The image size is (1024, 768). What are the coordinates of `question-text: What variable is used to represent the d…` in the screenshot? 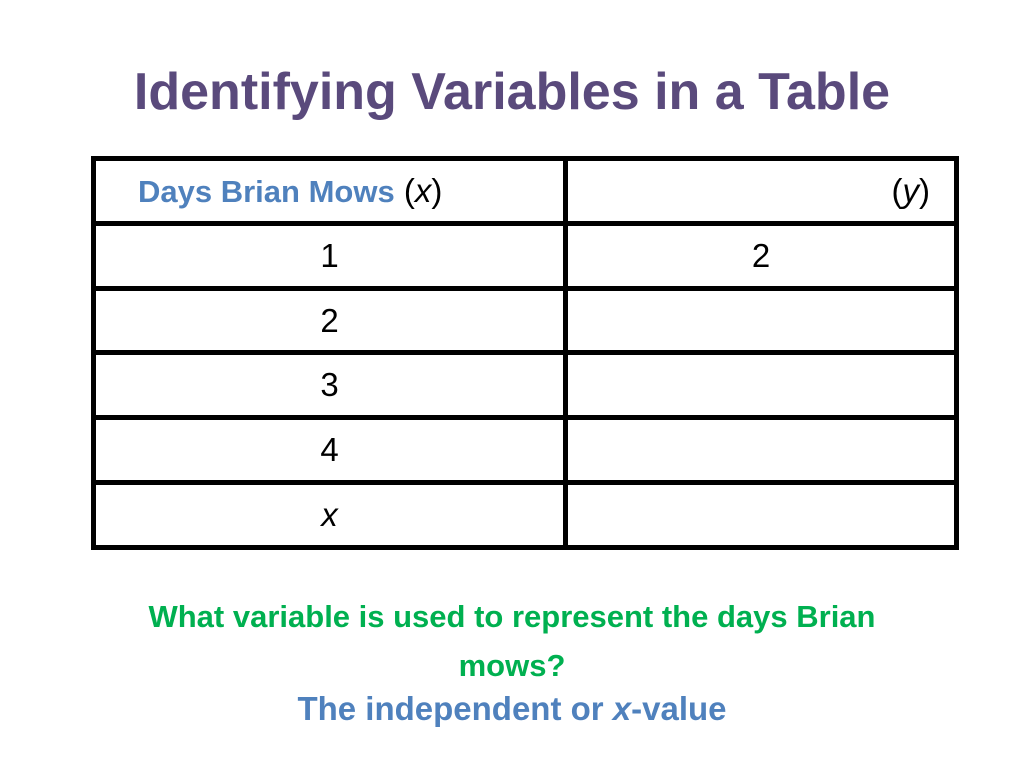 It's located at (512, 641).